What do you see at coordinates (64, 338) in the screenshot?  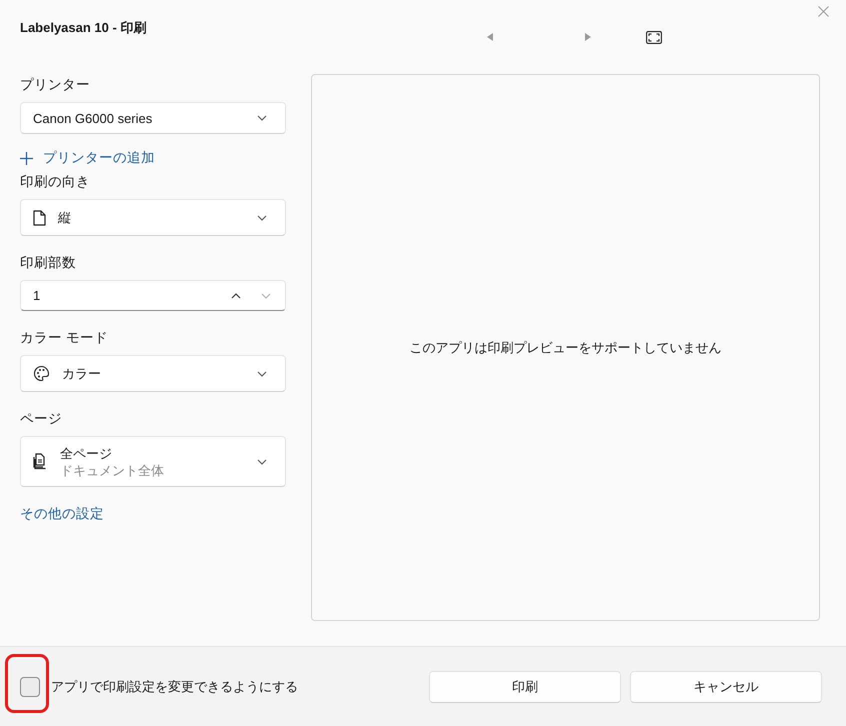 I see `field-label: カラー モード` at bounding box center [64, 338].